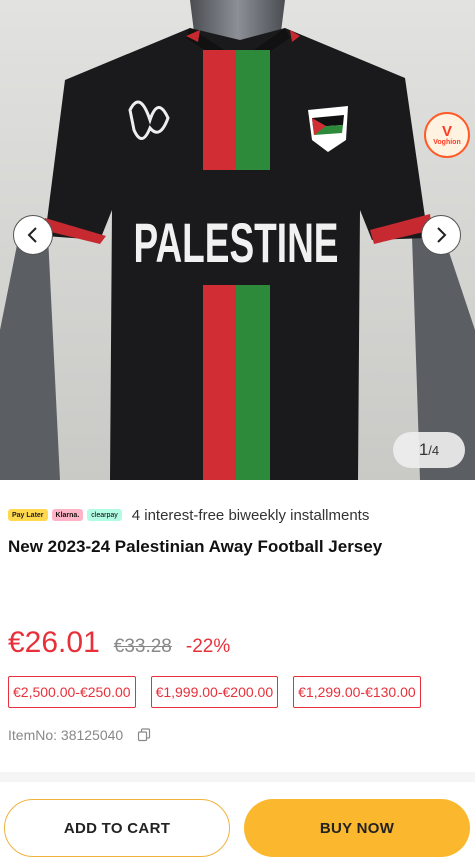 The image size is (475, 859). I want to click on price-row: €26.01 €33.28 -22%, so click(119, 643).